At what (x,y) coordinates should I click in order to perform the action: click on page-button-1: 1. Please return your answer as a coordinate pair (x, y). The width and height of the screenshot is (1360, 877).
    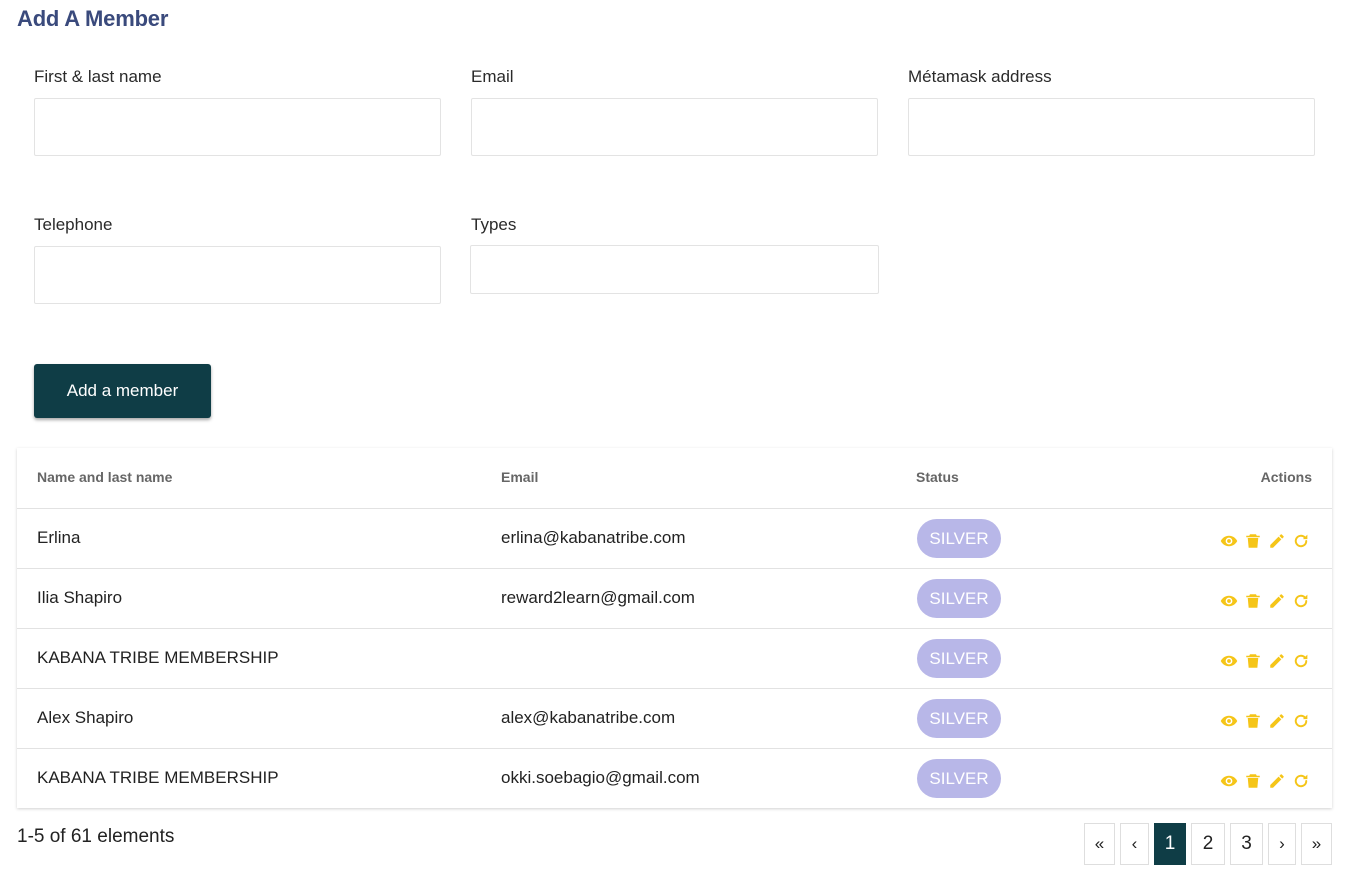
    Looking at the image, I should click on (1170, 844).